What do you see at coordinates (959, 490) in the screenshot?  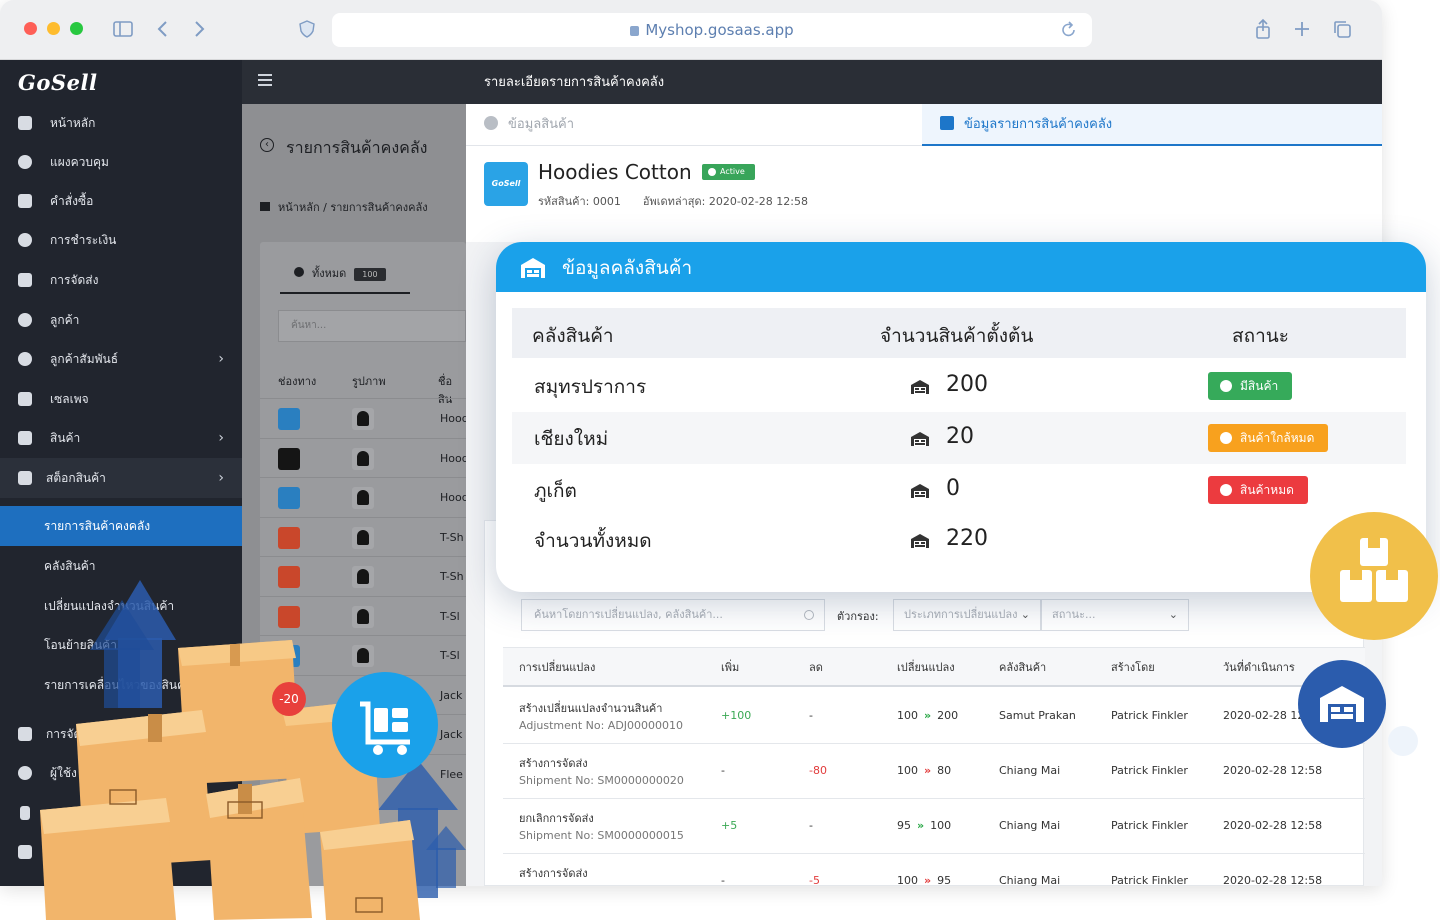 I see `warehouse-row: ภูเก็ต 0 สินค้าหมด` at bounding box center [959, 490].